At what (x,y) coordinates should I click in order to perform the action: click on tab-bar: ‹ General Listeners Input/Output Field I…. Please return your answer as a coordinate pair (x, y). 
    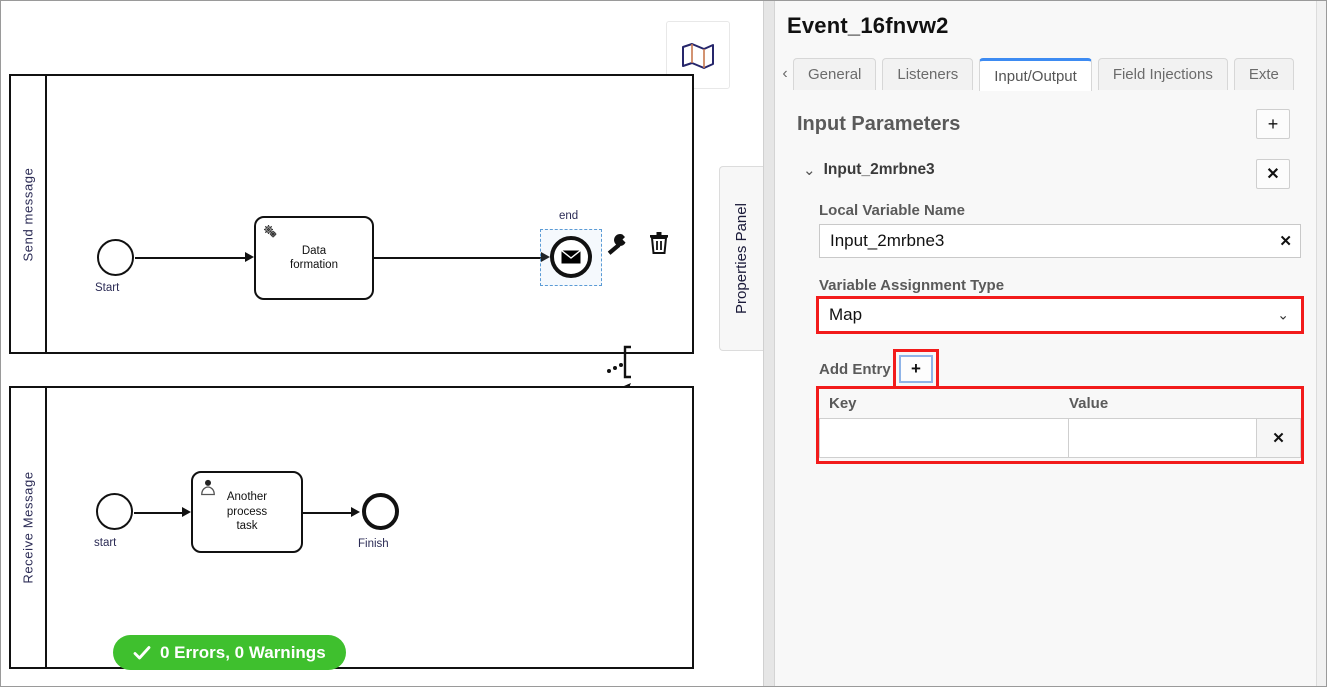
    Looking at the image, I should click on (1045, 75).